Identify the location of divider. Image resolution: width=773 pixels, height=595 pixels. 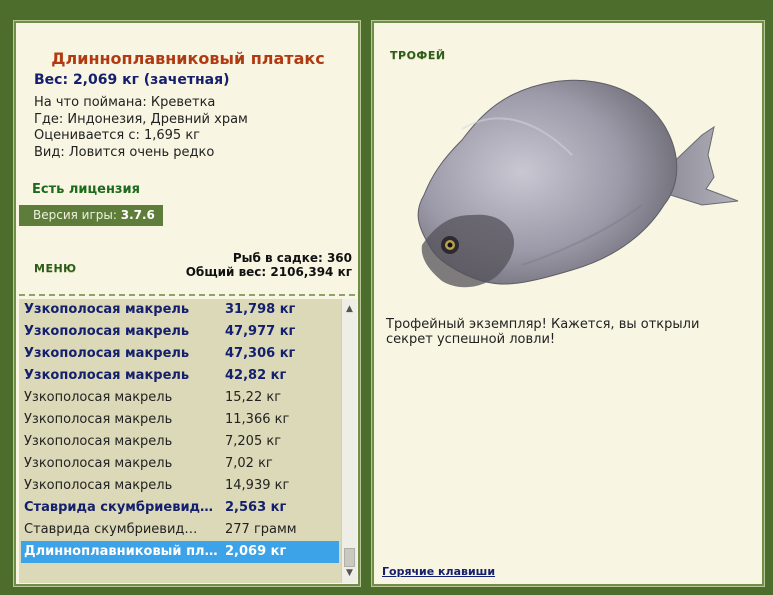
(187, 295).